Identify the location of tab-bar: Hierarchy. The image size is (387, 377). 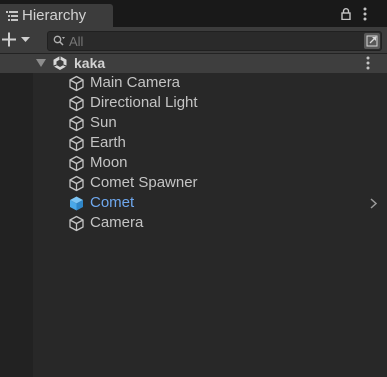
(193, 13).